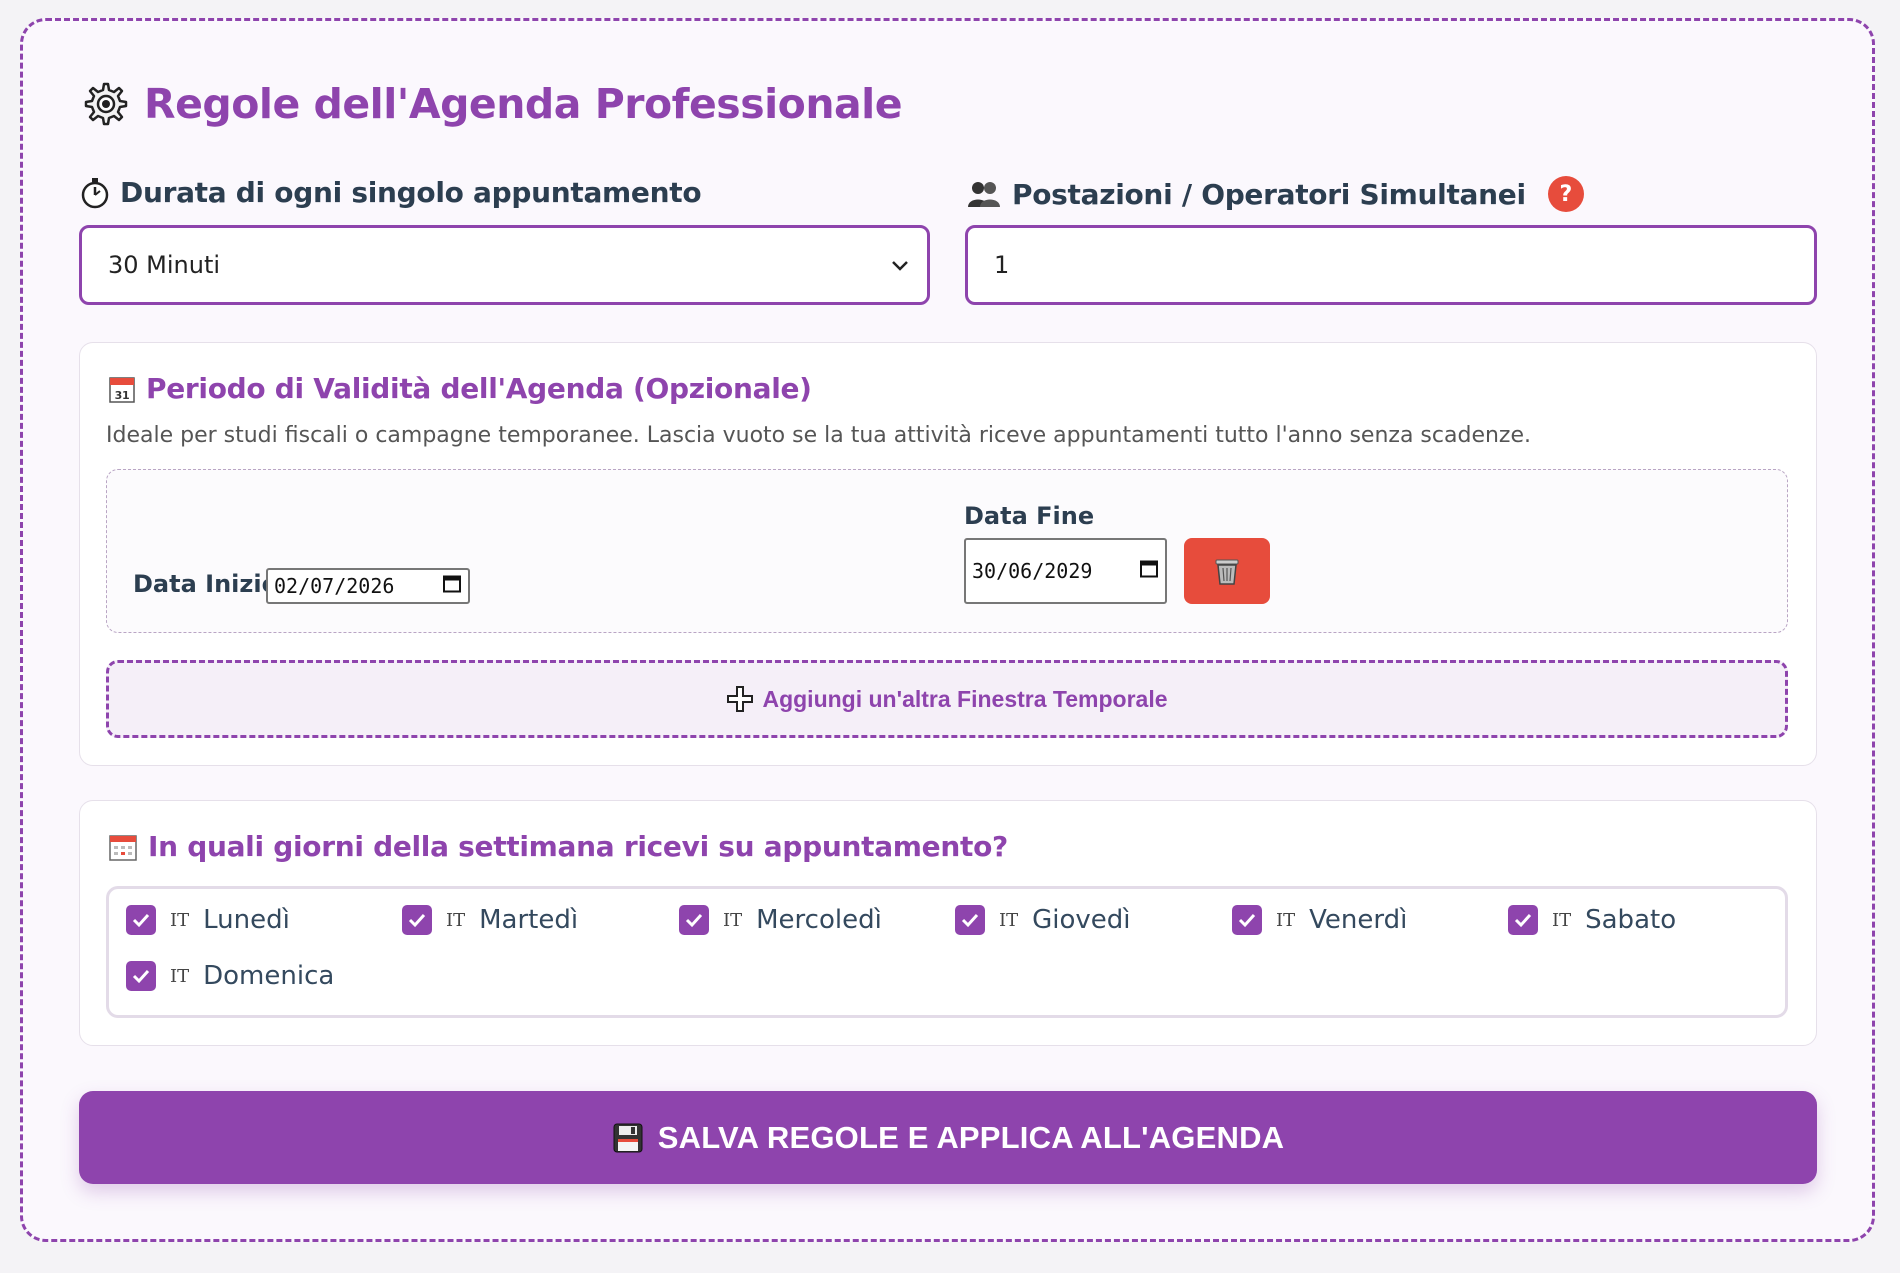 The image size is (1900, 1273). Describe the element at coordinates (900, 268) in the screenshot. I see `chevron-down-icon` at that location.